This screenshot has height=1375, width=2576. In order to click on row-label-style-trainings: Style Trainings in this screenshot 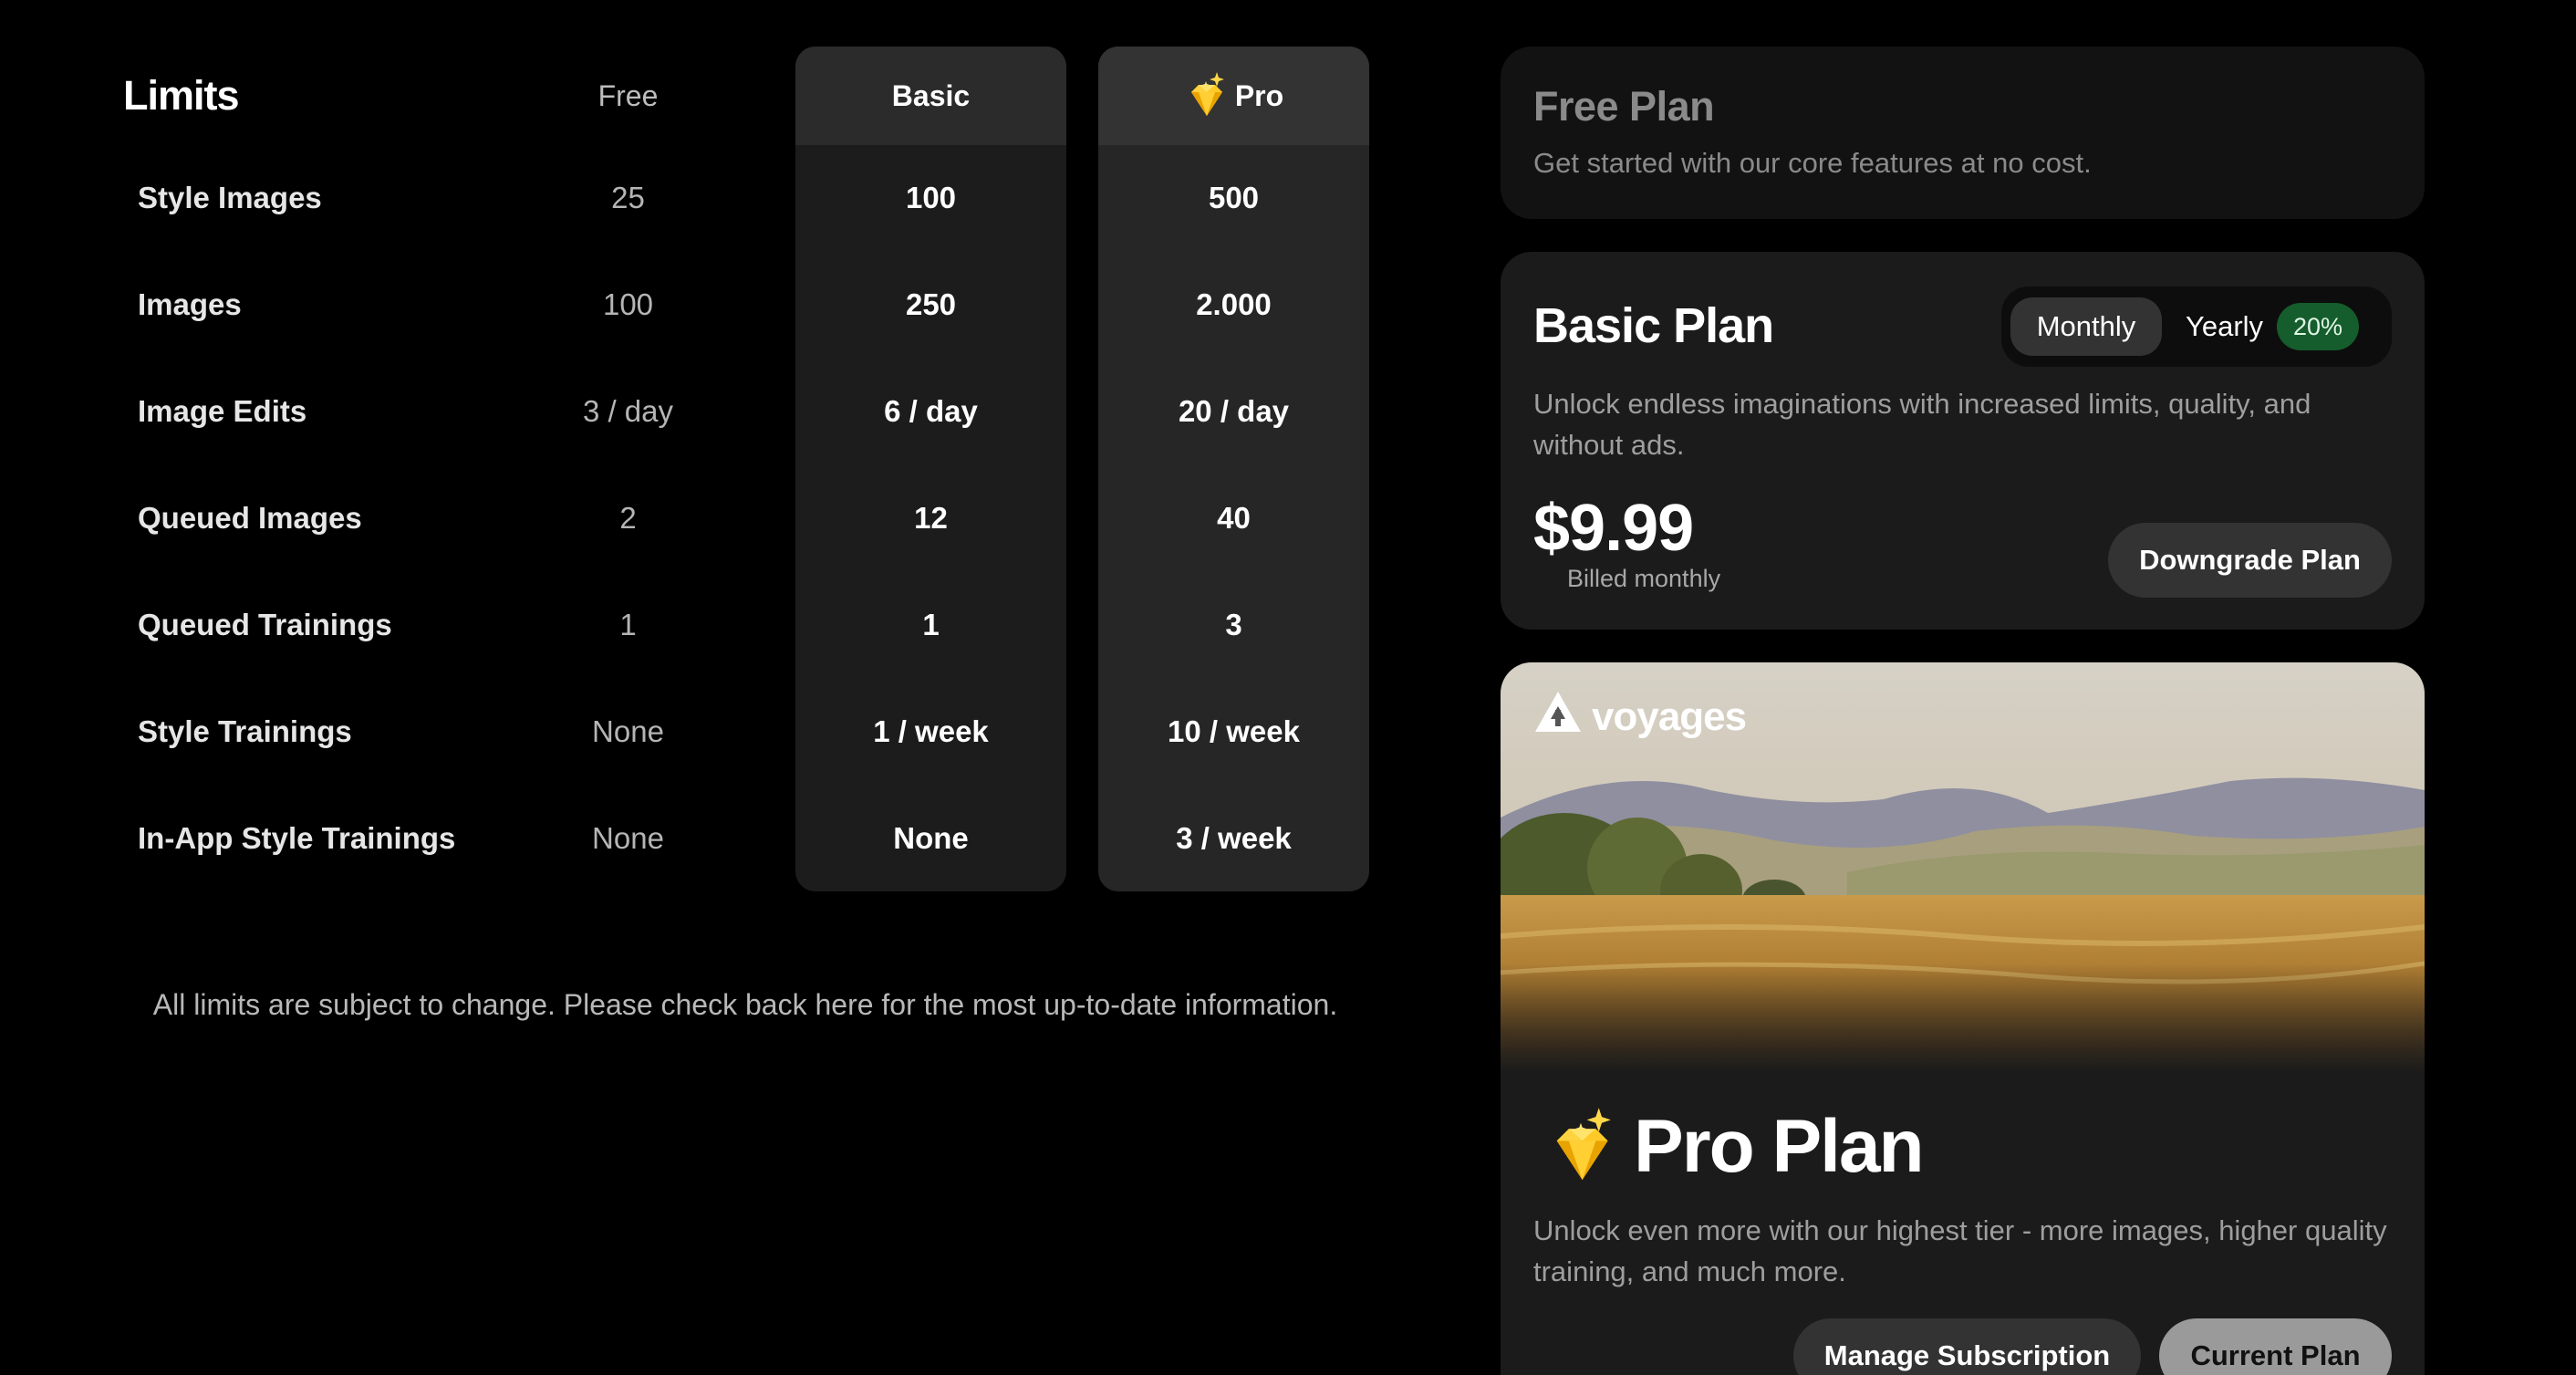, I will do `click(245, 731)`.